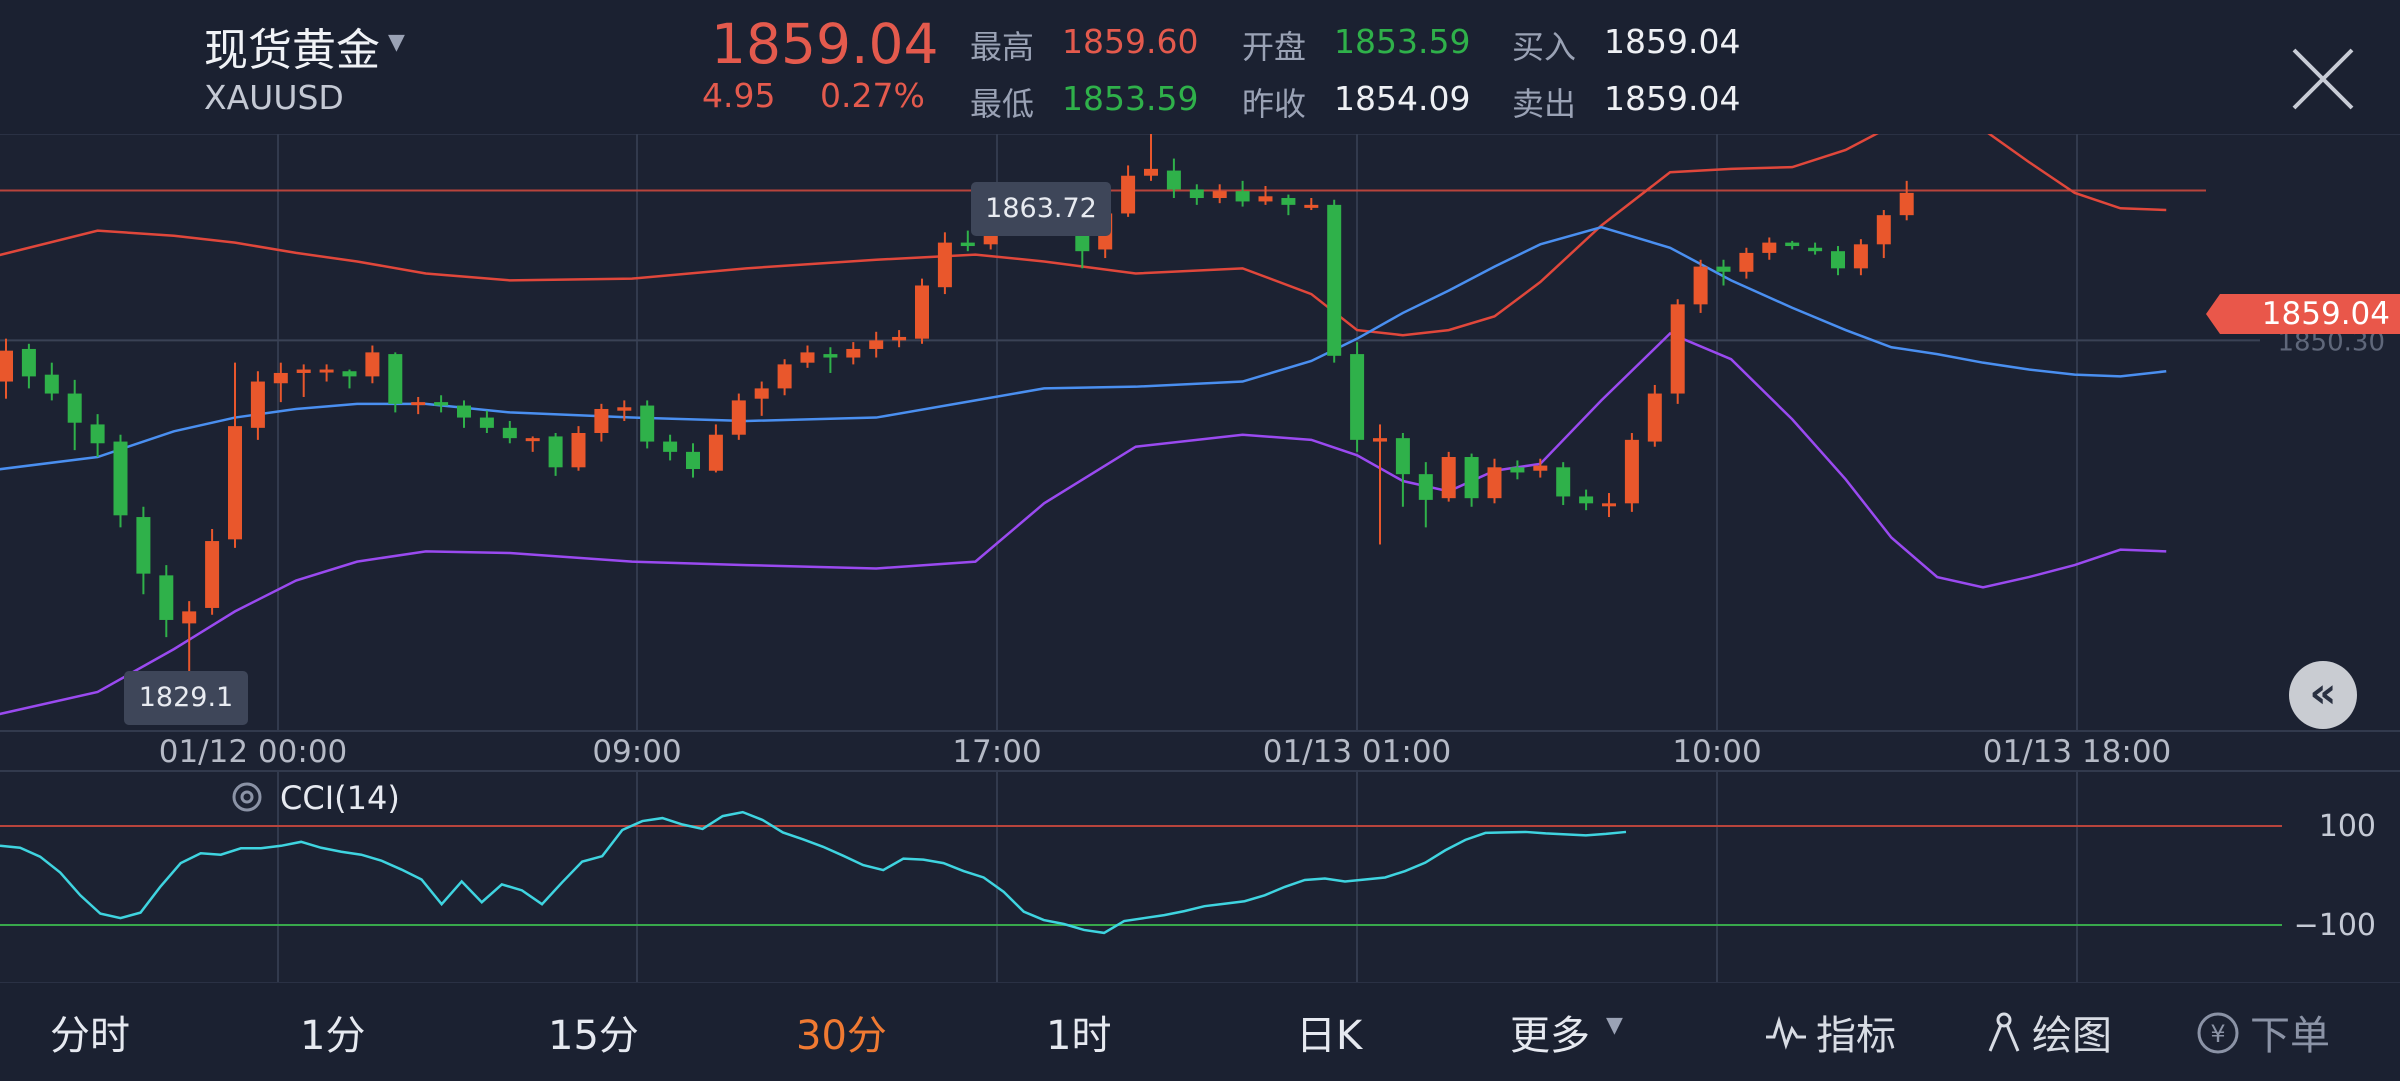 This screenshot has height=1081, width=2400. Describe the element at coordinates (396, 42) in the screenshot. I see `instrument-dropdown-icon: ▼` at that location.